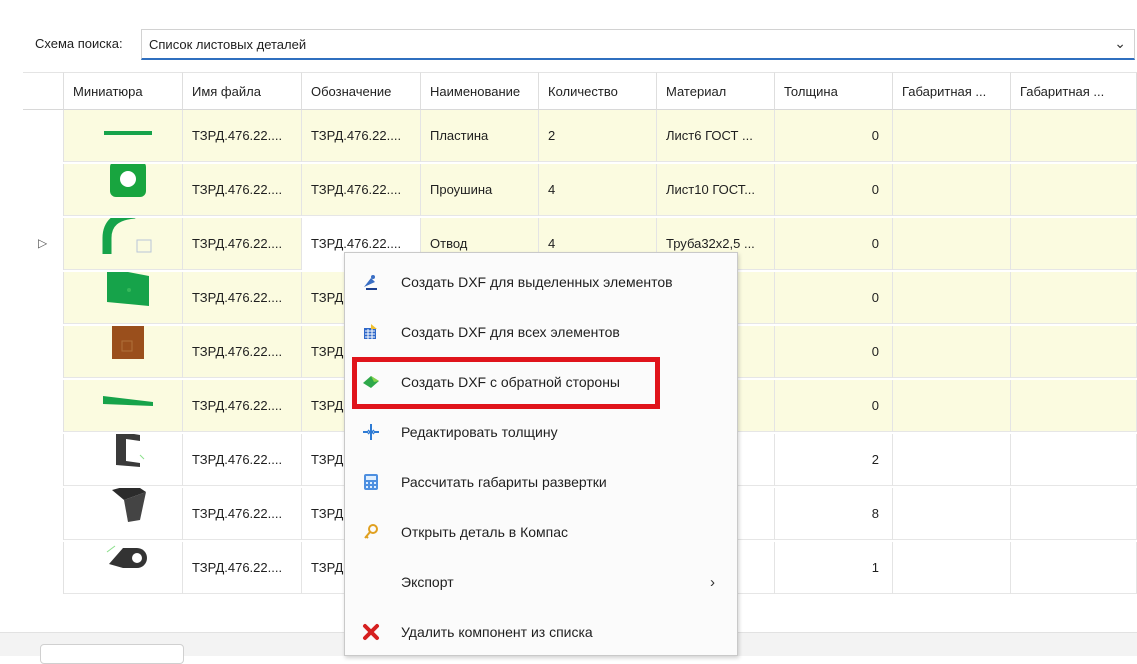  Describe the element at coordinates (43, 91) in the screenshot. I see `row-selector-header` at that location.